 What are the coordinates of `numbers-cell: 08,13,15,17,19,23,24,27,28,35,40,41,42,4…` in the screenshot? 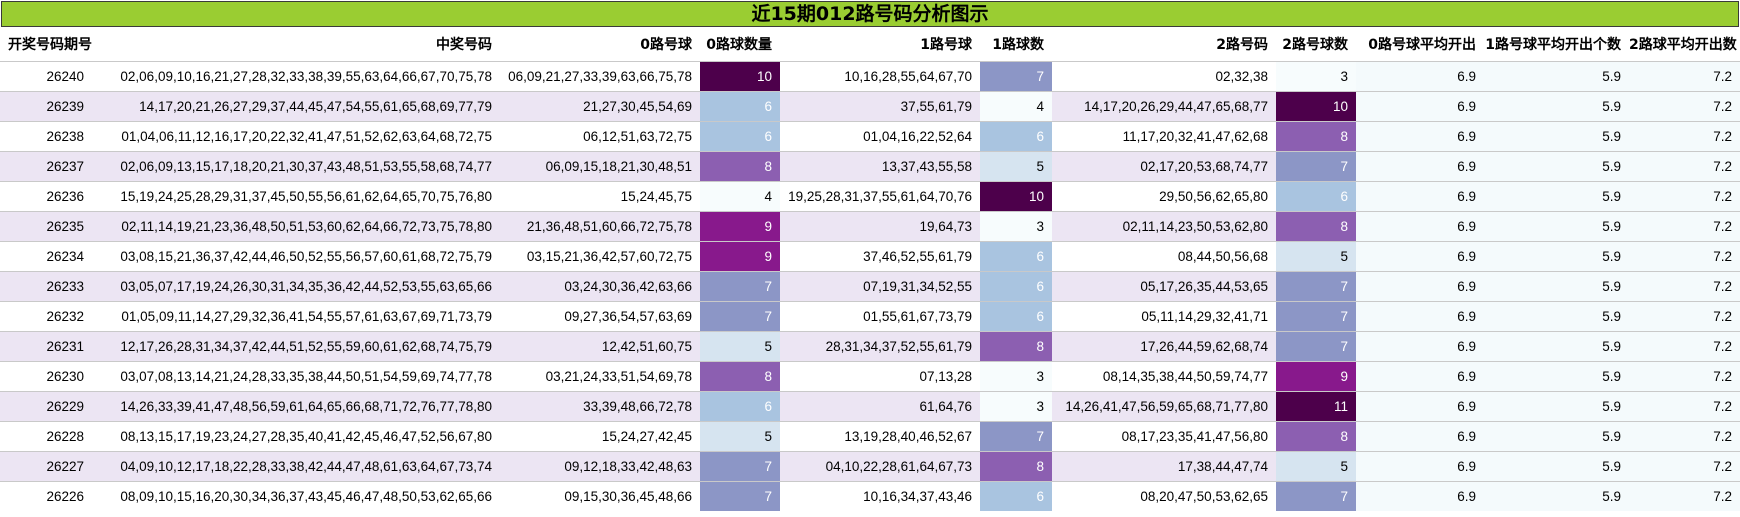 It's located at (306, 436).